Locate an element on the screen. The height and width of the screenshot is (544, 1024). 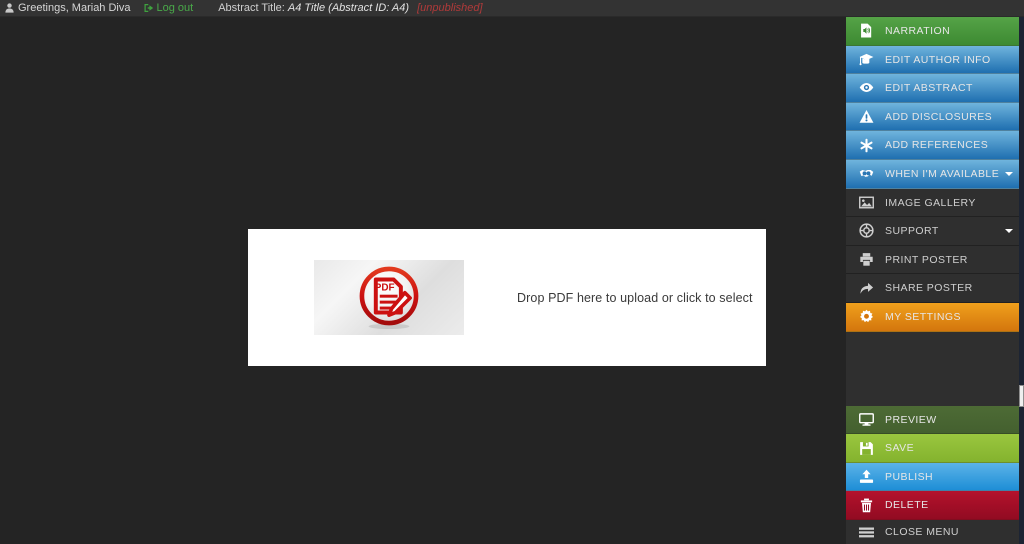
sidebar-action-group: PREVIEW SAVE PUBLISH DELETE CLOSE MENU is located at coordinates (935, 474).